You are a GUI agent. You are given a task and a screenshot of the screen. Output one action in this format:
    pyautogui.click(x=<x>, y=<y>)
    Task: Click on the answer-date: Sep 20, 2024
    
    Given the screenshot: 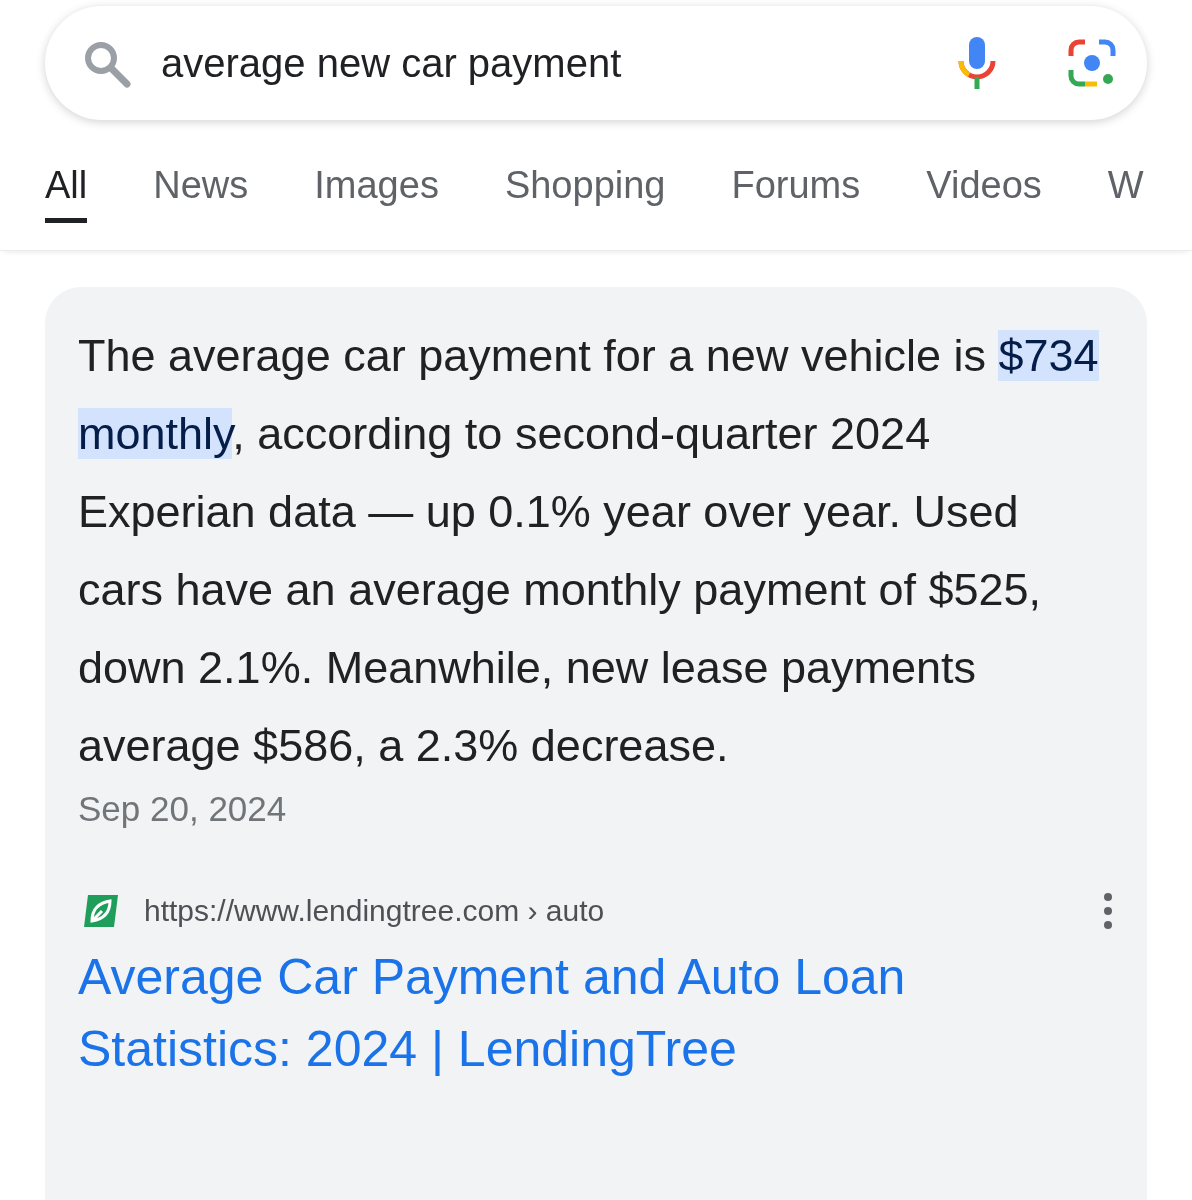 What is the action you would take?
    pyautogui.click(x=183, y=809)
    